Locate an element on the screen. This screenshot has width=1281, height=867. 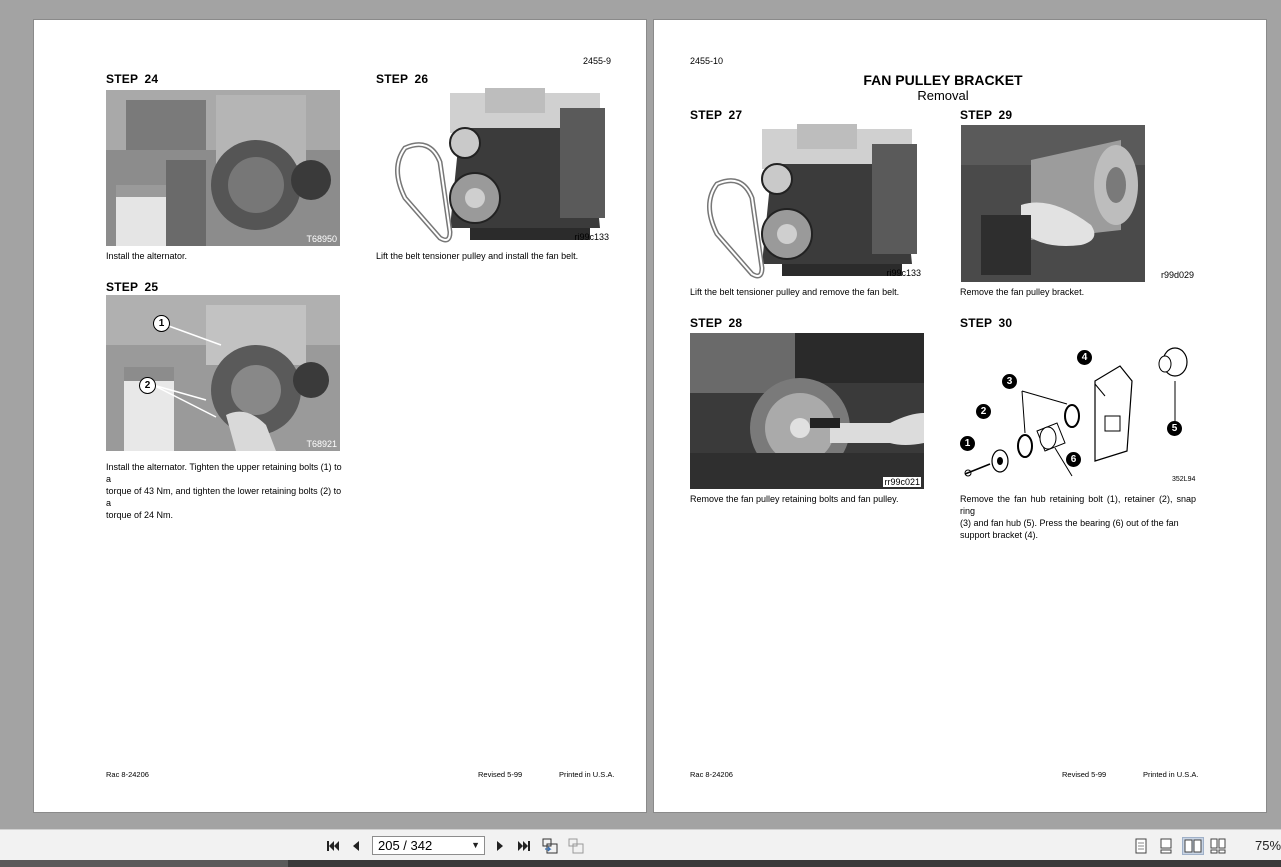
step-30-label: STEP 30 is located at coordinates (986, 323).